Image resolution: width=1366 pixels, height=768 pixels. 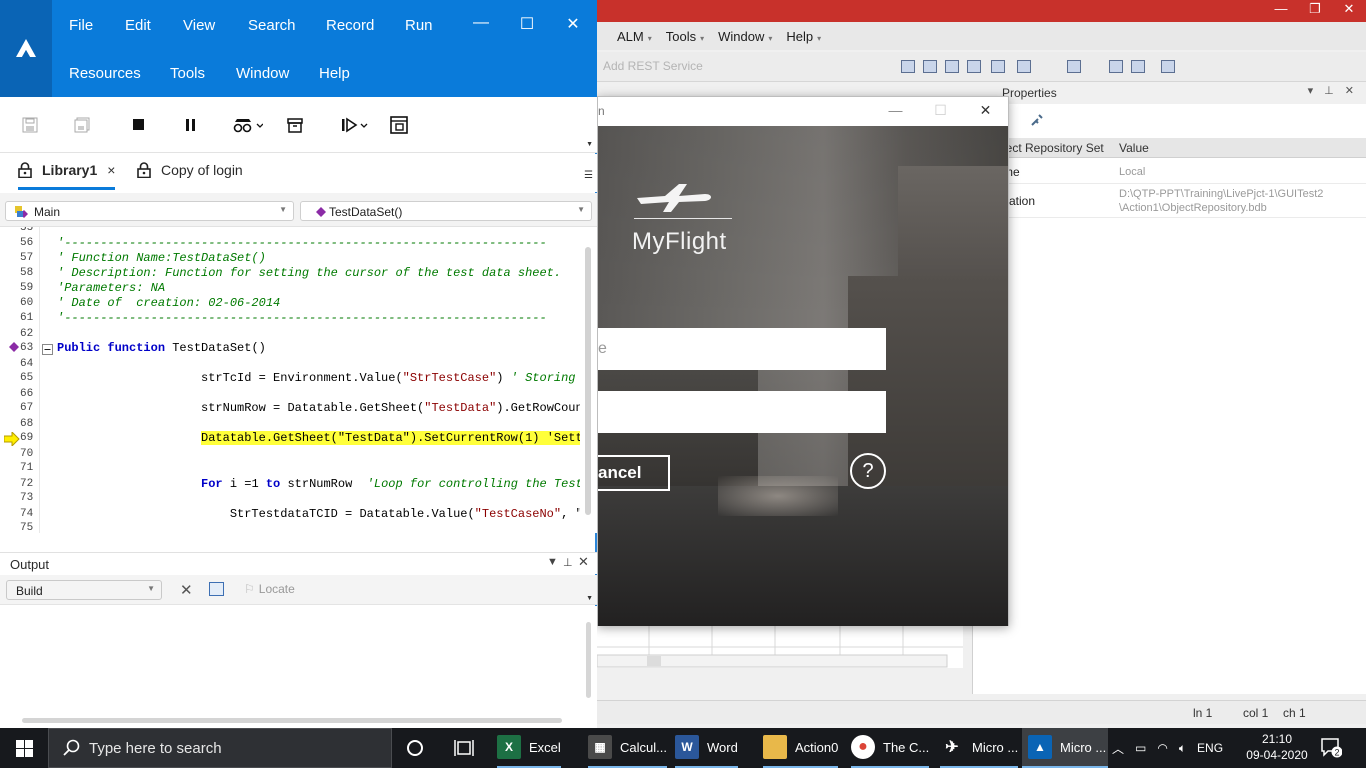 What do you see at coordinates (1349, 9) in the screenshot?
I see `background-close-button: ✕` at bounding box center [1349, 9].